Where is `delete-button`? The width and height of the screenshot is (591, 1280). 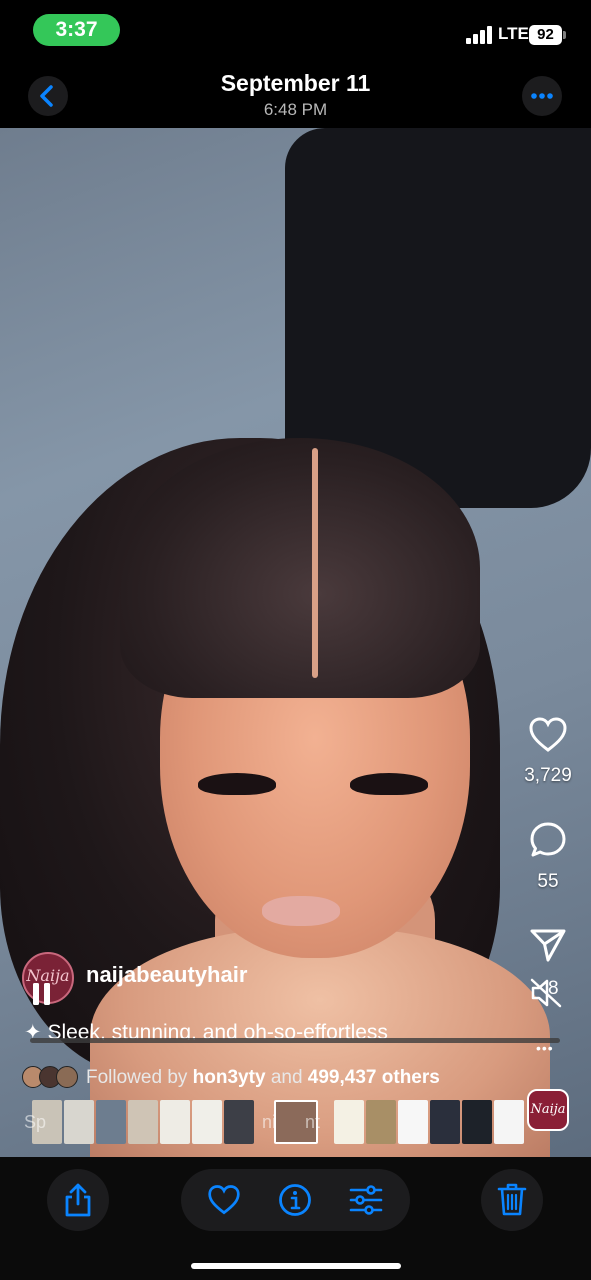 delete-button is located at coordinates (512, 1200).